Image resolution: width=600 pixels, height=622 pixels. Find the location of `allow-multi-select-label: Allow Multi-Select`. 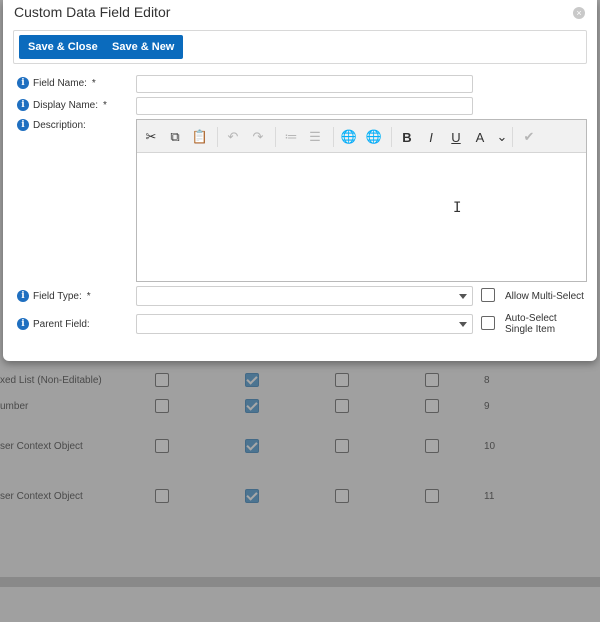

allow-multi-select-label: Allow Multi-Select is located at coordinates (544, 296).